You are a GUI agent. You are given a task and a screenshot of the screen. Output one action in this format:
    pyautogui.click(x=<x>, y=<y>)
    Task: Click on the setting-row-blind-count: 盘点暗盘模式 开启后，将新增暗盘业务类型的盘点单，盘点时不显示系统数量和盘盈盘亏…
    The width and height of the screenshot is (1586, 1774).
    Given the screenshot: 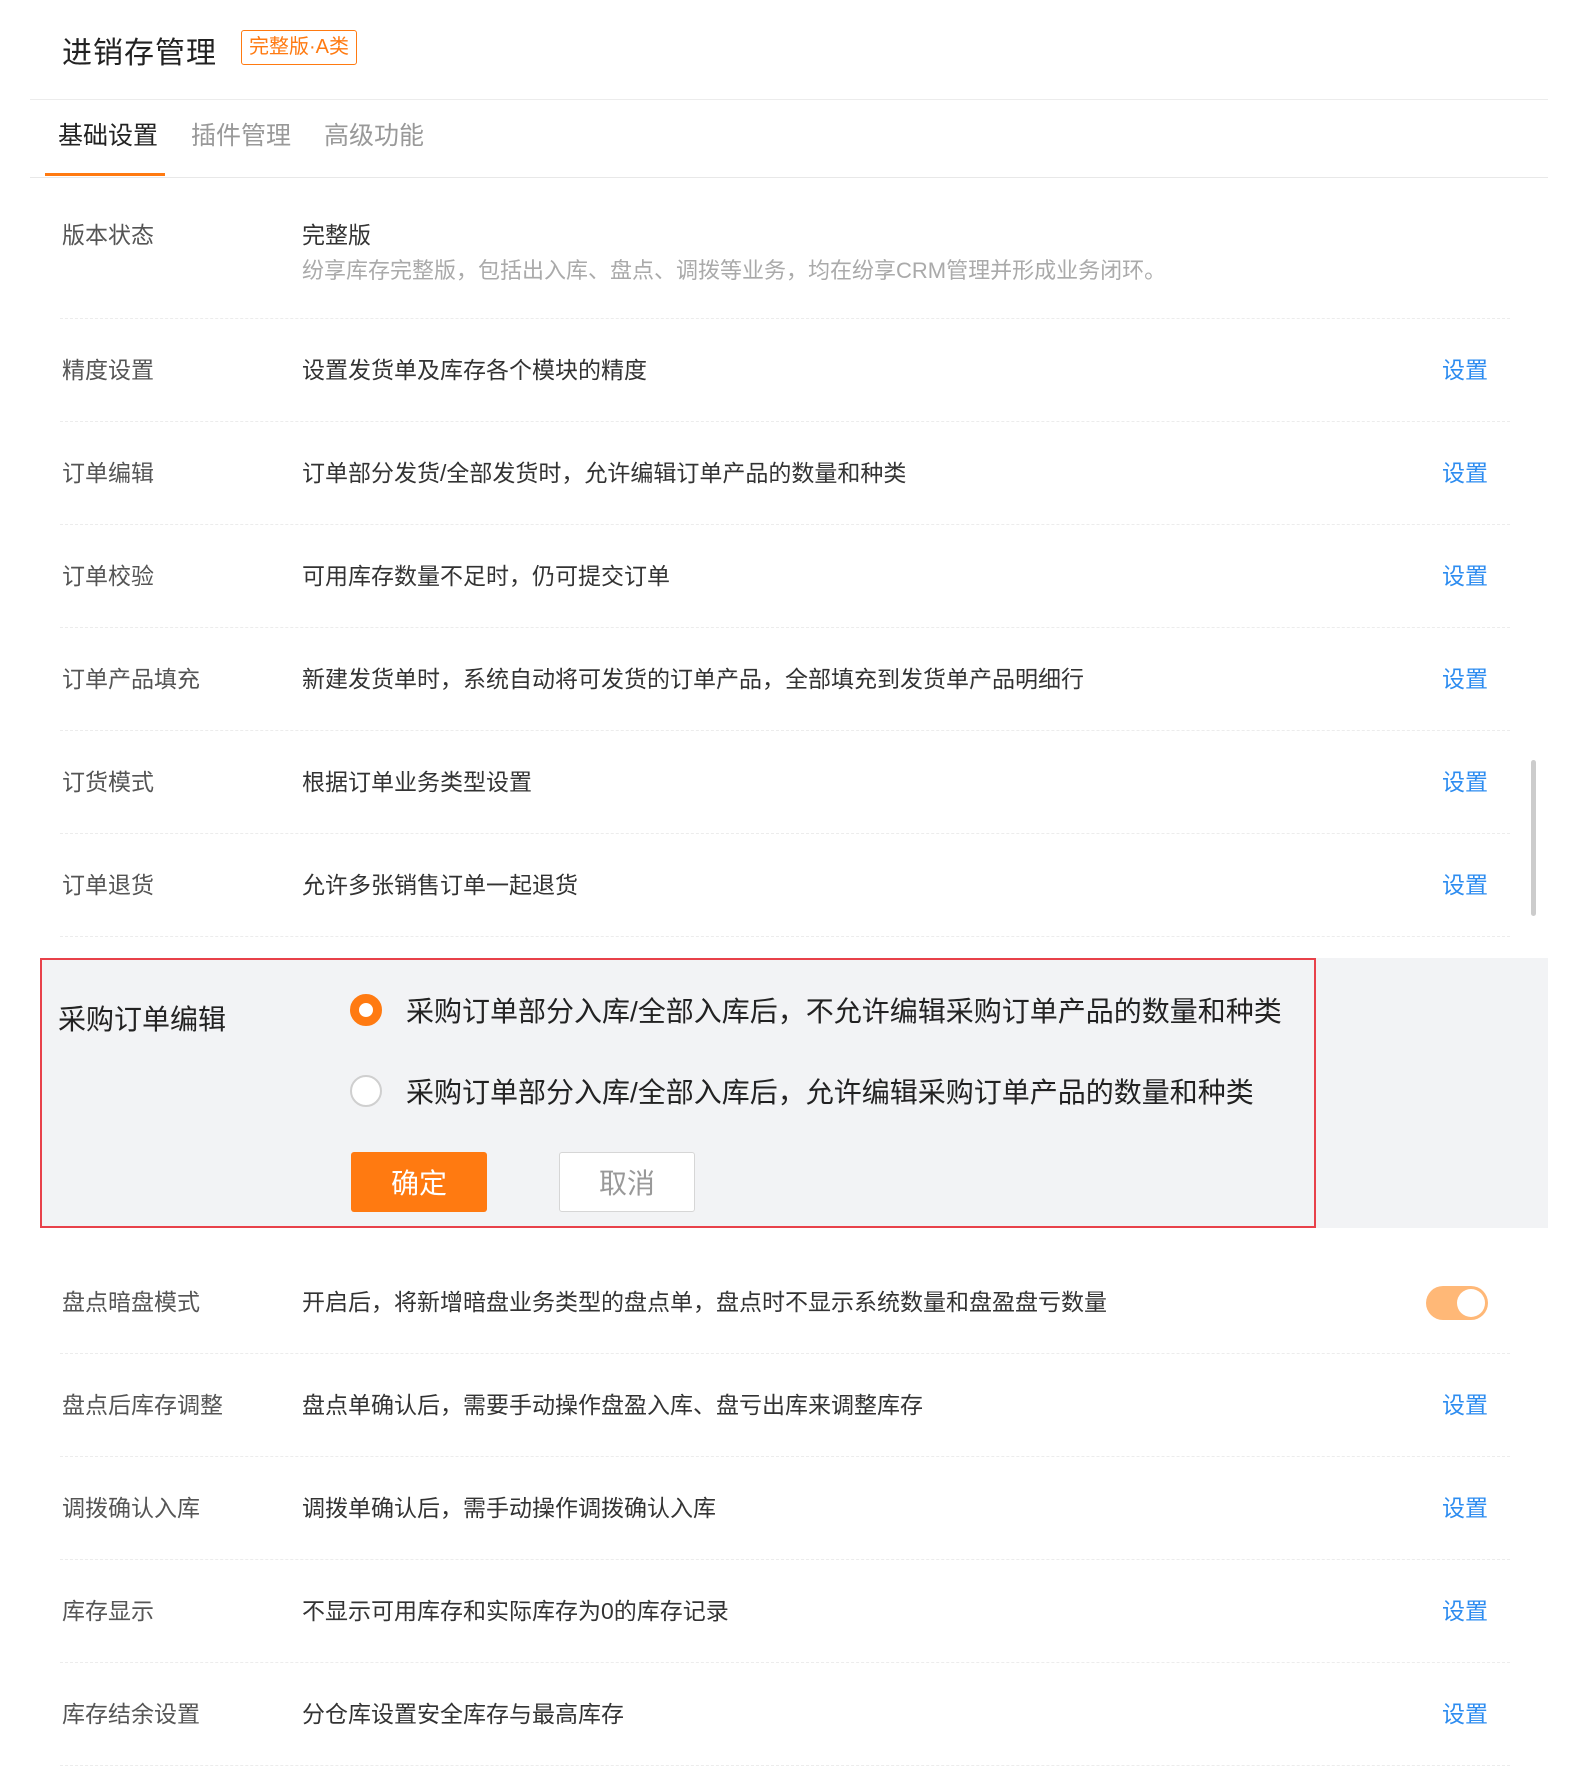 What is the action you would take?
    pyautogui.click(x=785, y=1302)
    